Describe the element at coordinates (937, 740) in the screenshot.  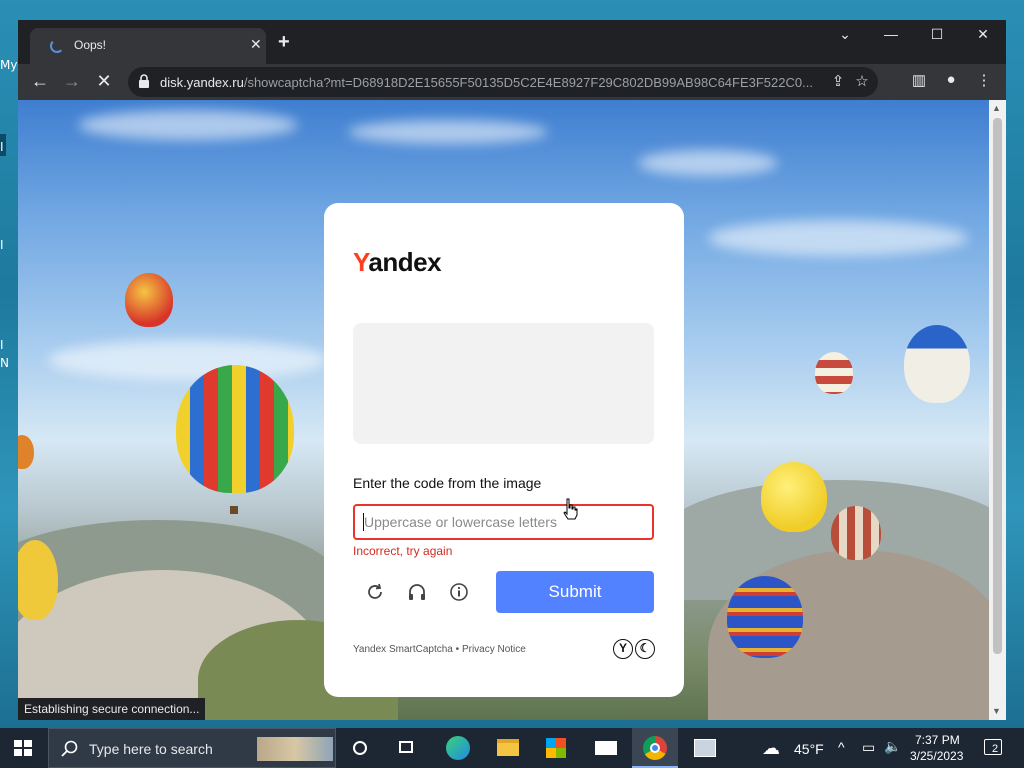
I see `clock-time: 7:37 PM` at that location.